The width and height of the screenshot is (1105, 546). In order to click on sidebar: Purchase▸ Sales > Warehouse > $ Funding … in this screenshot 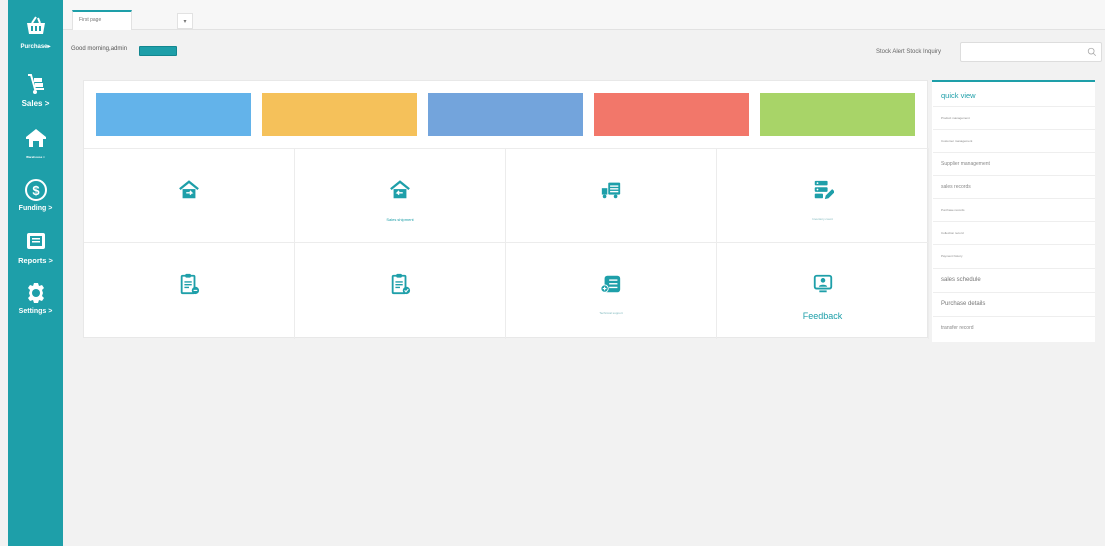, I will do `click(35, 273)`.